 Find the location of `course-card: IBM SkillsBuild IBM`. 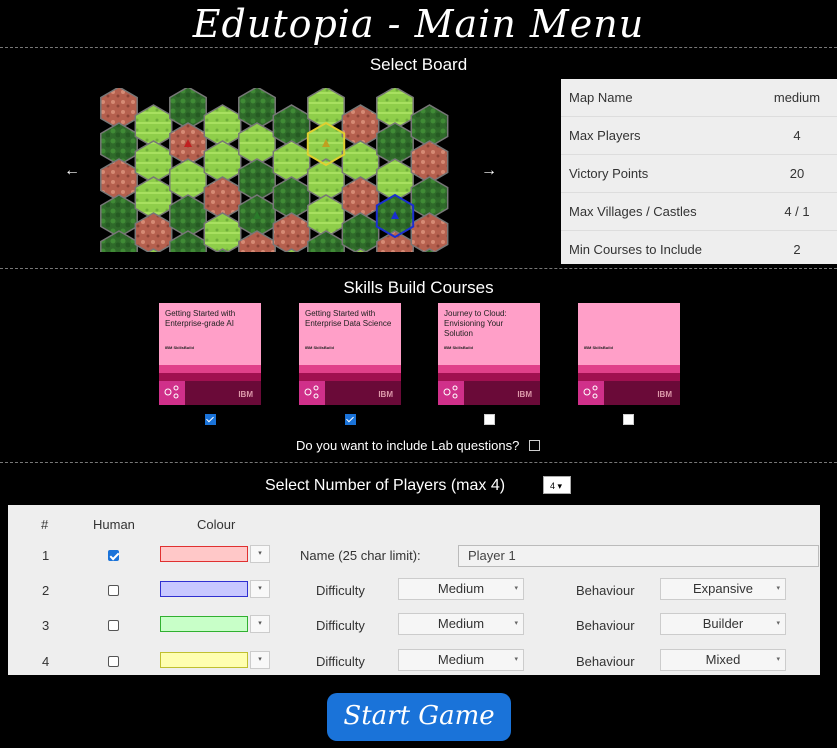

course-card: IBM SkillsBuild IBM is located at coordinates (629, 354).